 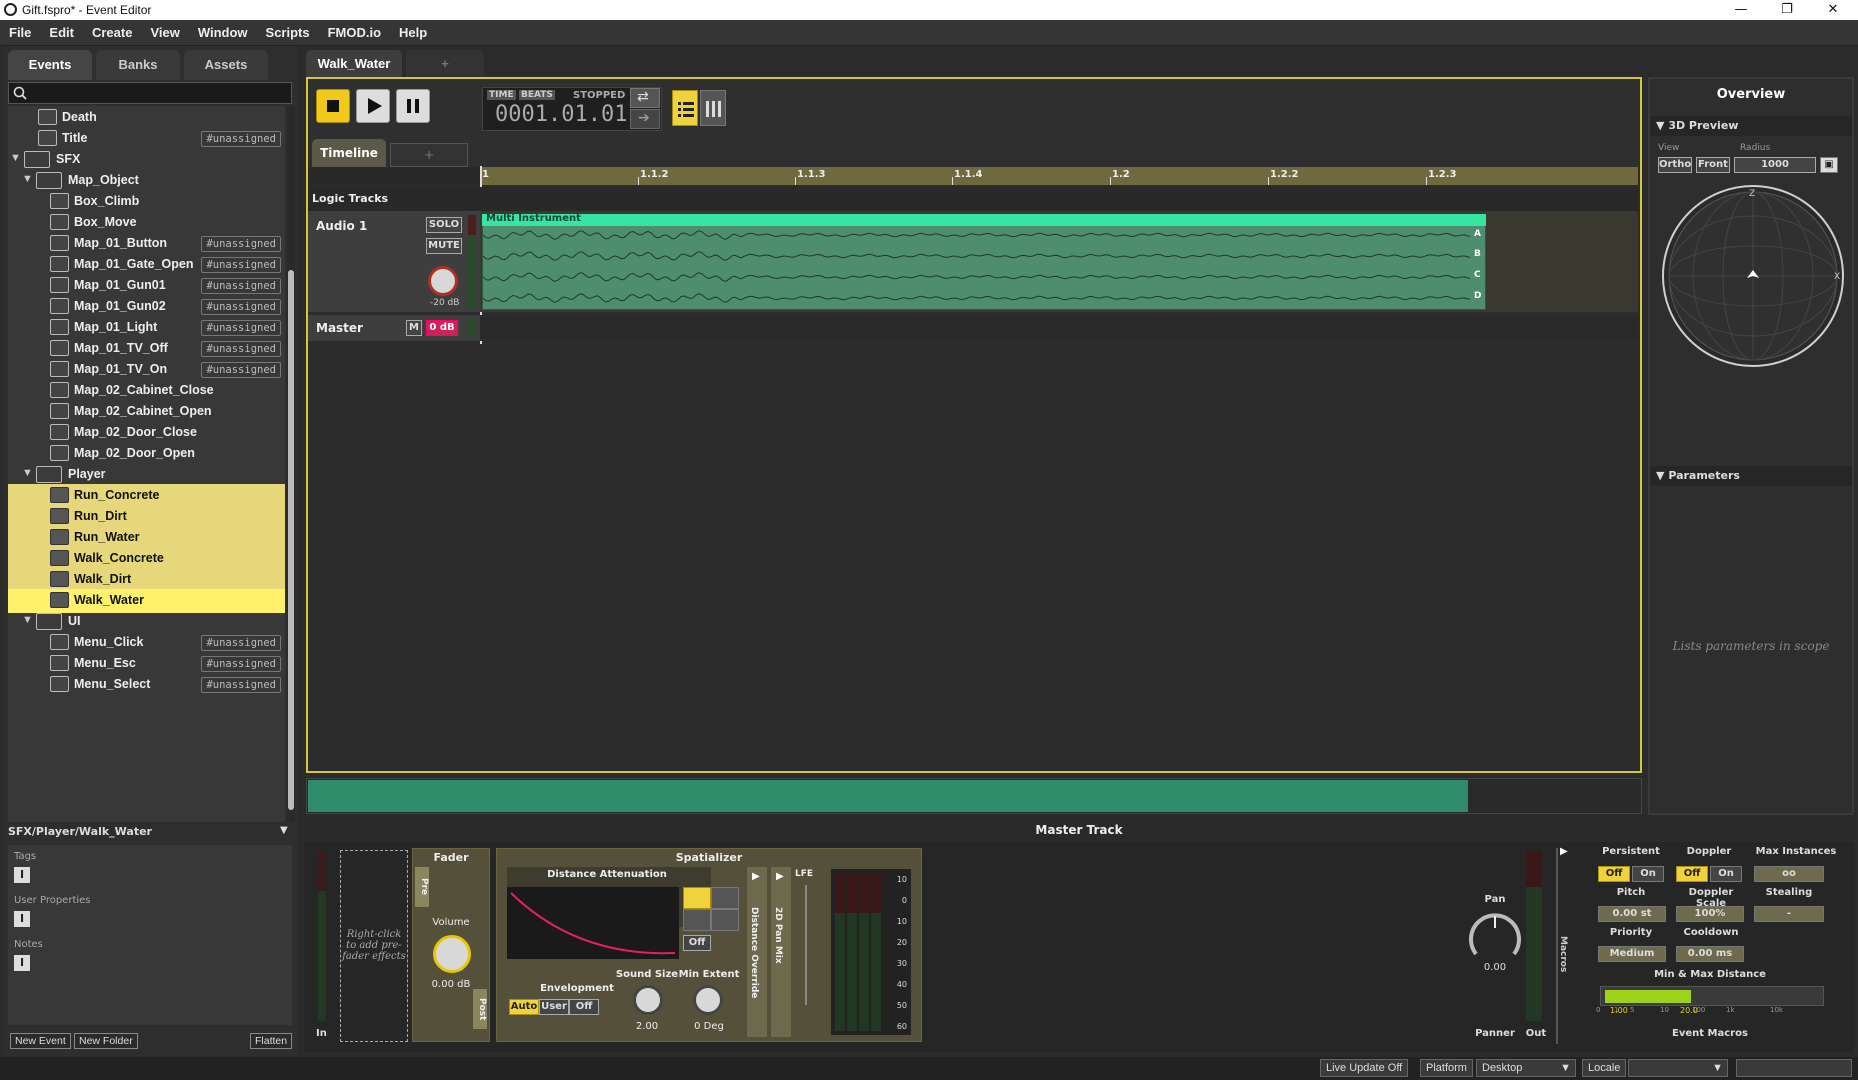 I want to click on add-tag-icon: I, so click(x=22, y=875).